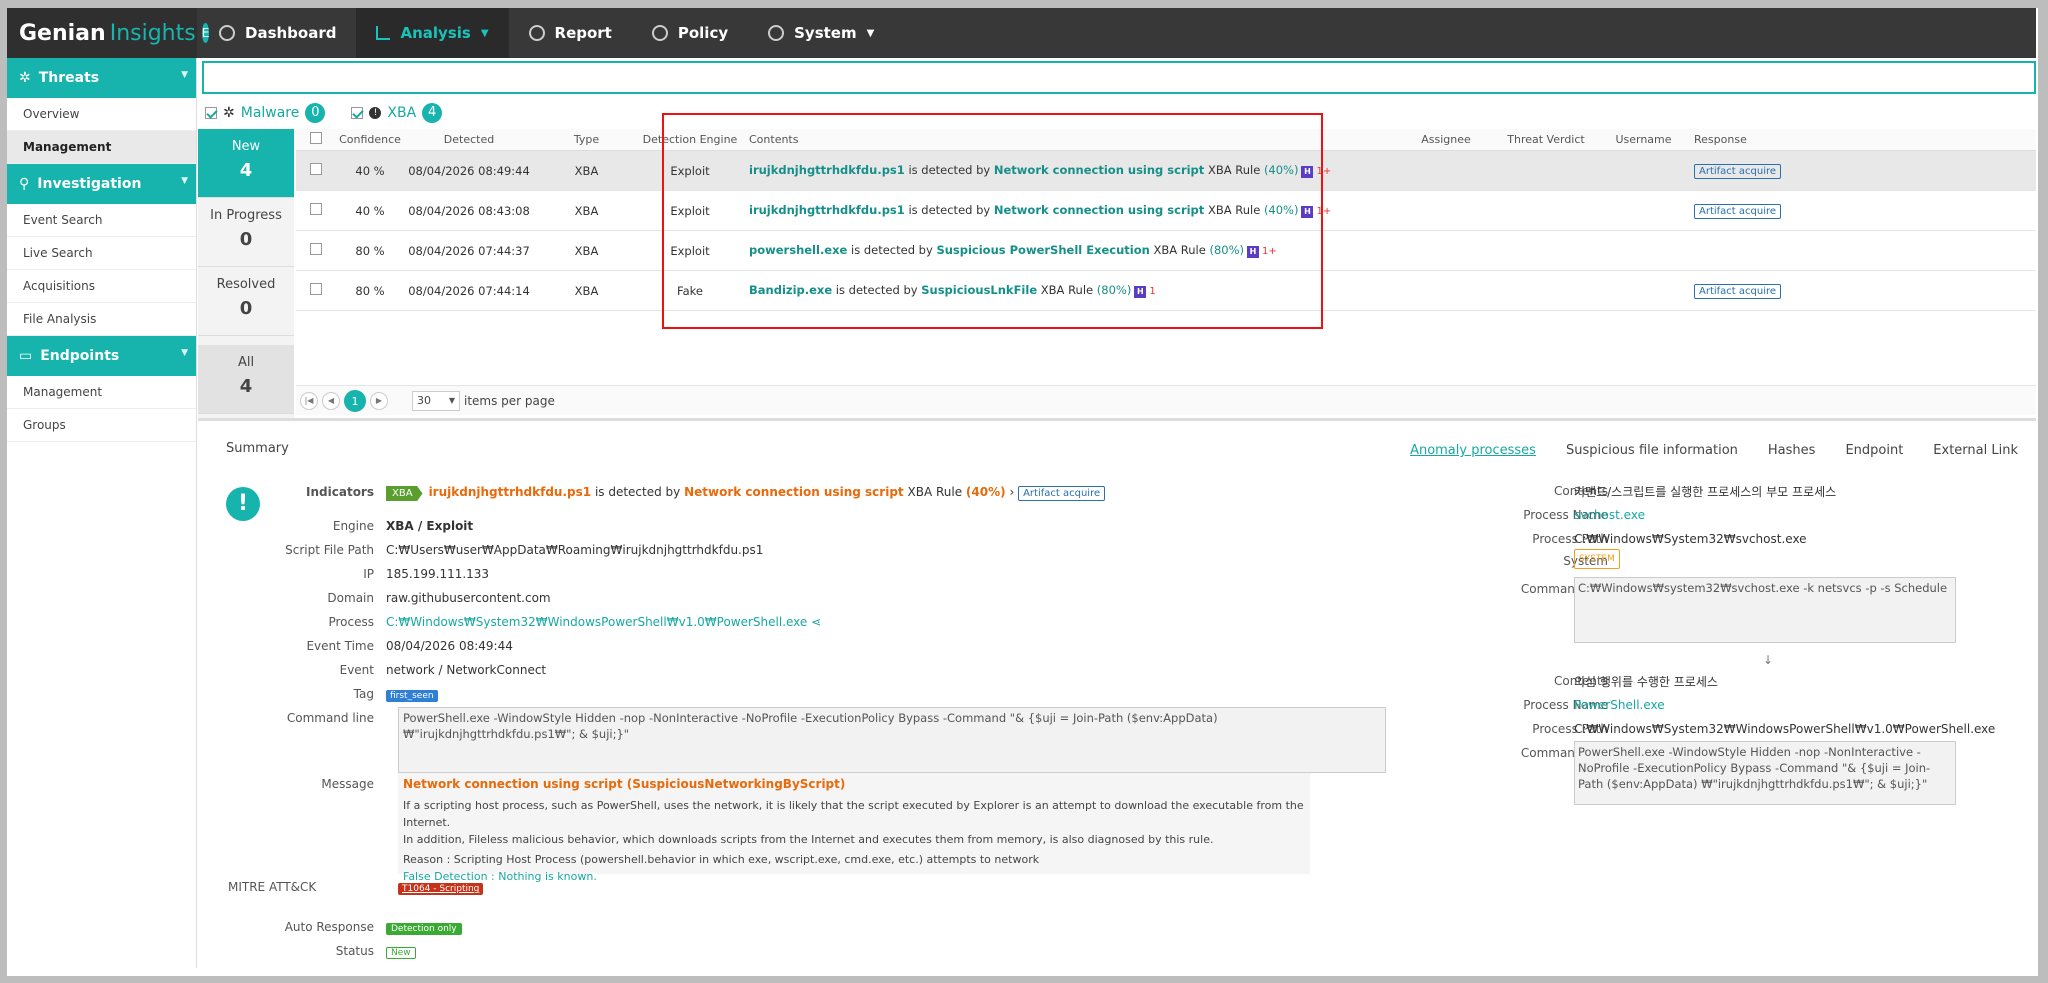 This screenshot has height=983, width=2048. I want to click on sidebar-item-file-analysis: File Analysis, so click(101, 319).